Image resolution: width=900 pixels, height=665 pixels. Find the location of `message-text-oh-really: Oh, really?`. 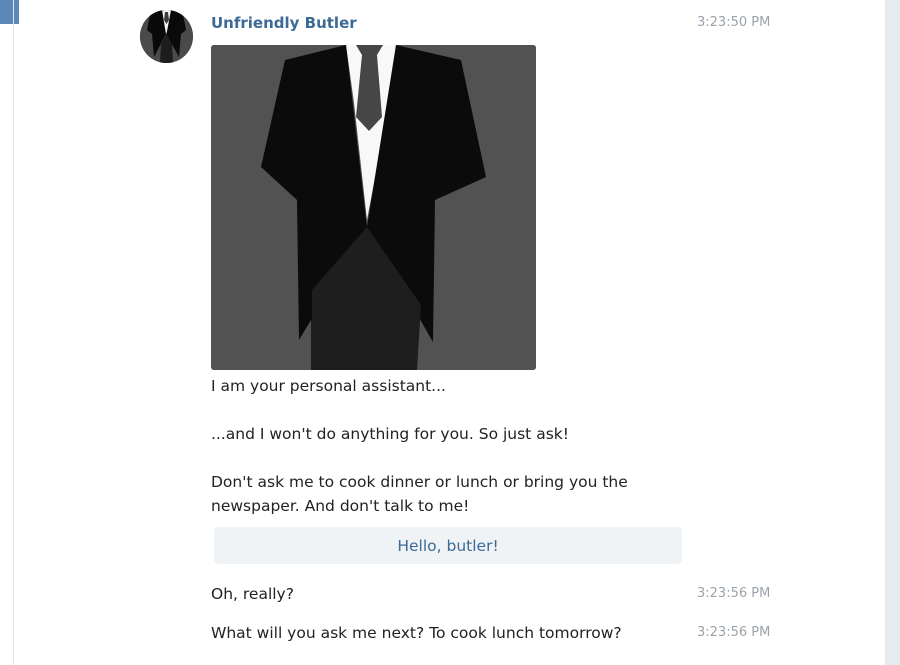

message-text-oh-really: Oh, really? is located at coordinates (252, 594).